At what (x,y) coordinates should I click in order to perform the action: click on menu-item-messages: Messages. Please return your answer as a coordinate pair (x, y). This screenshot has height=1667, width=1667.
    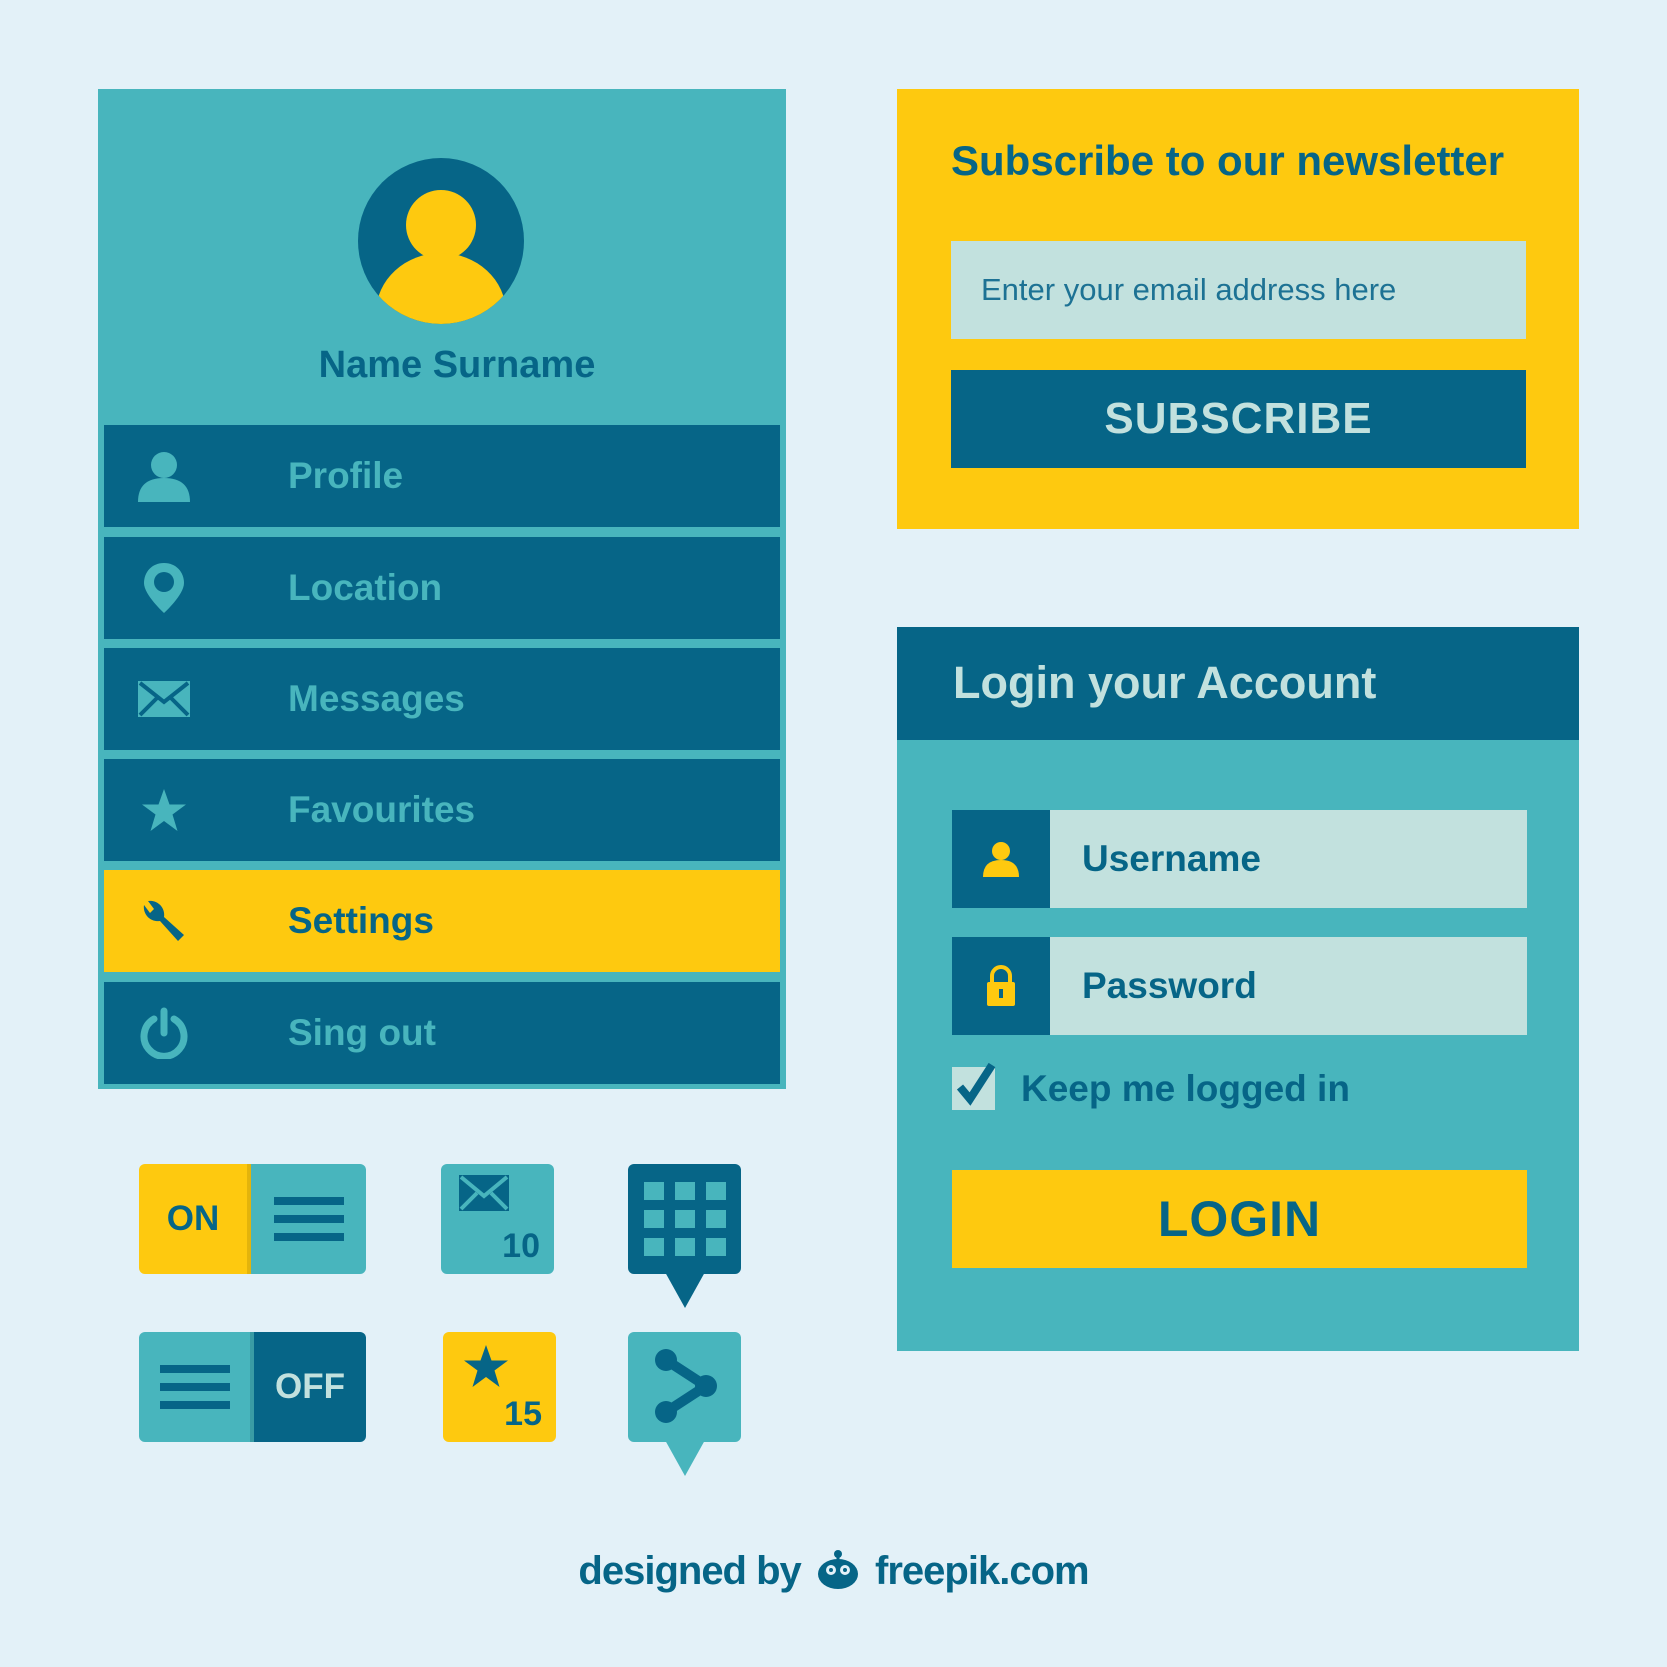
    Looking at the image, I should click on (442, 699).